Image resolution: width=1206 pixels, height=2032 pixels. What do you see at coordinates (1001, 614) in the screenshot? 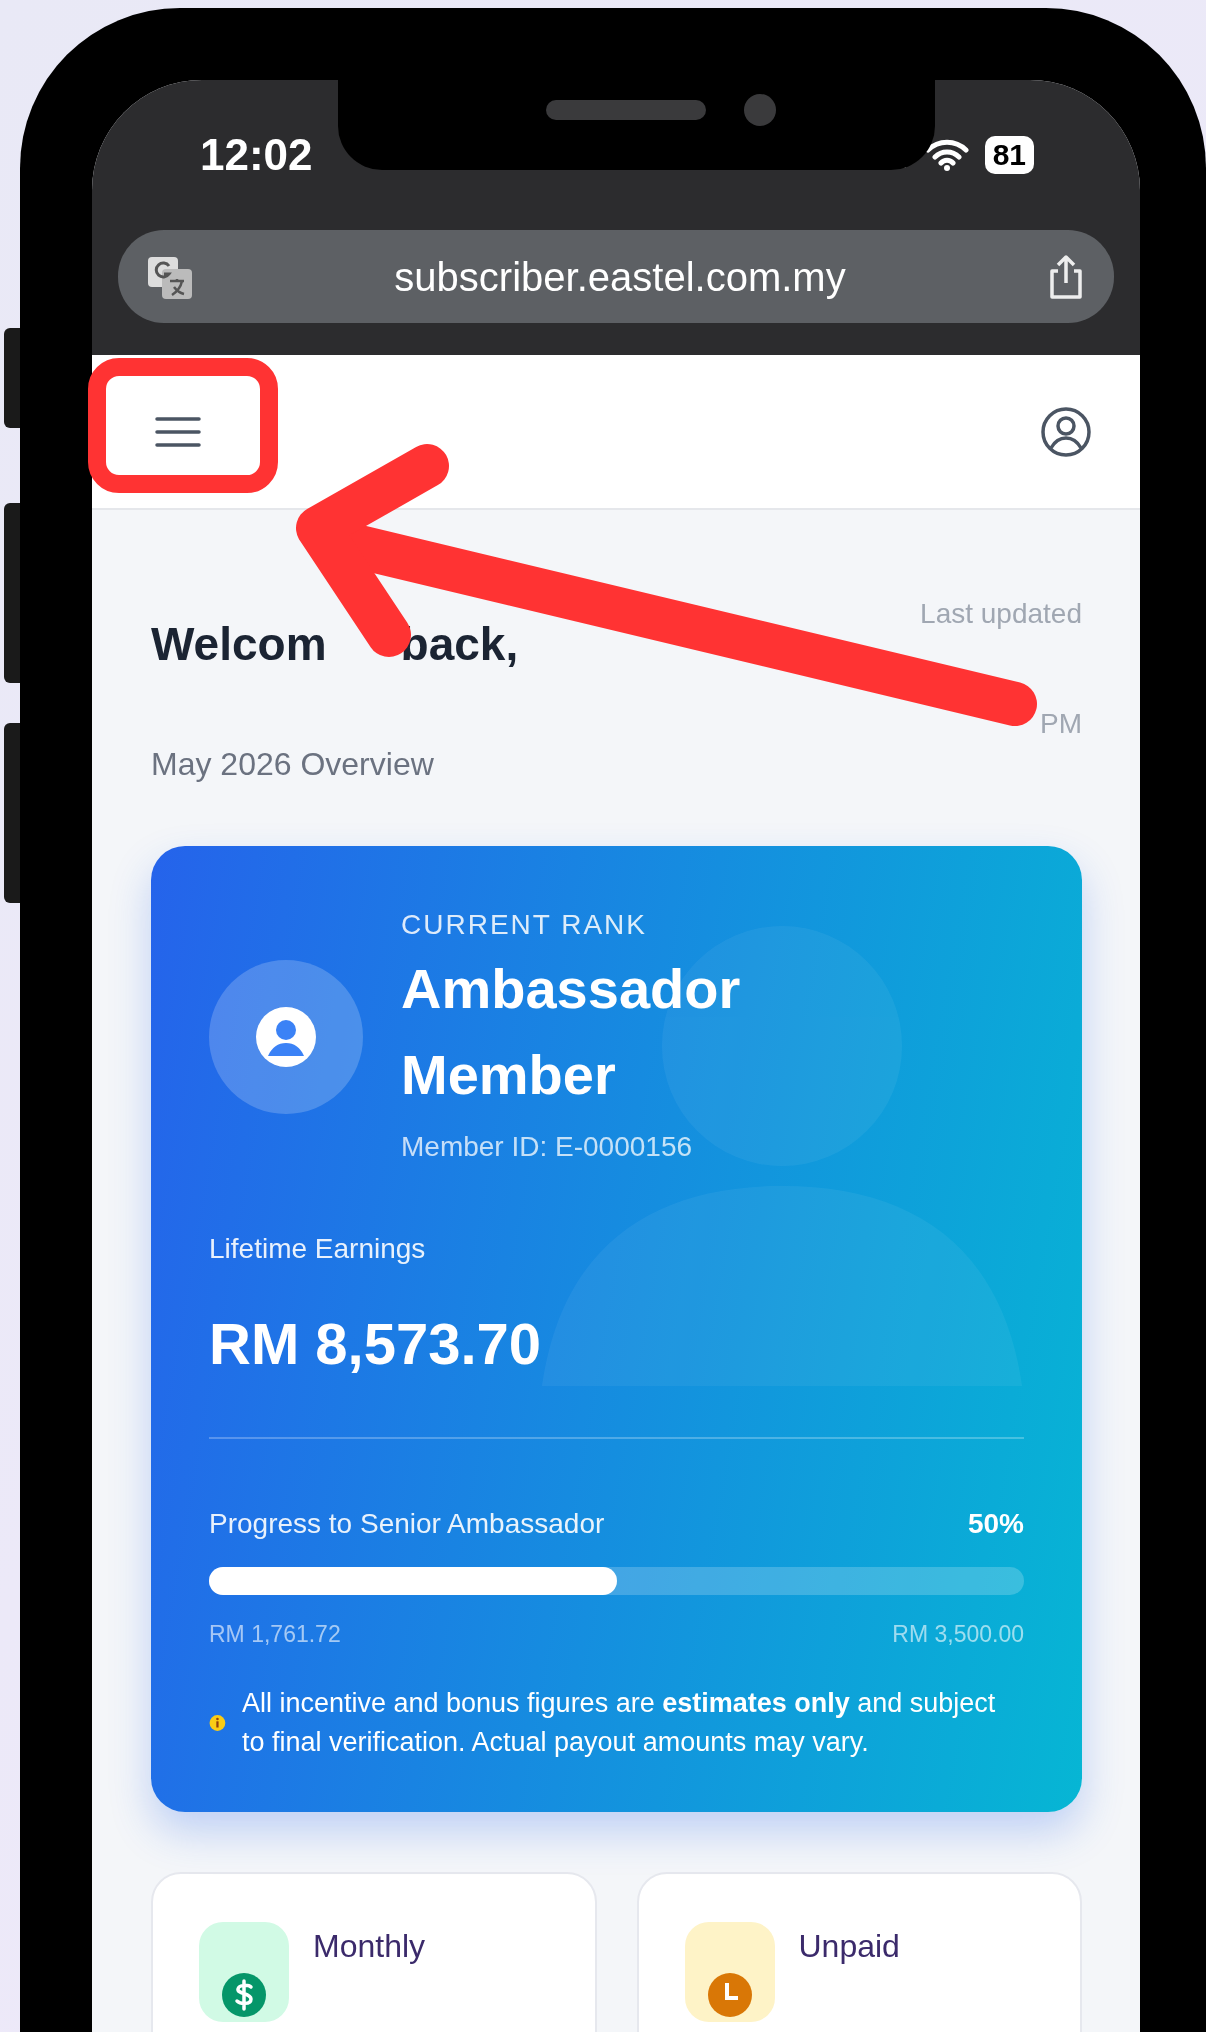
I see `last-updated-label: Last updated` at bounding box center [1001, 614].